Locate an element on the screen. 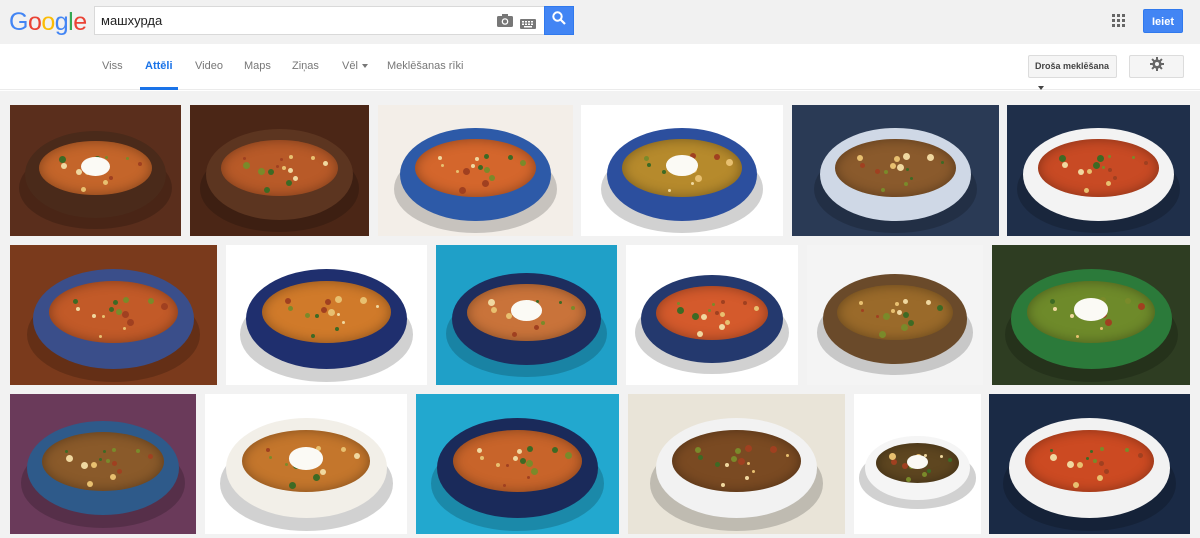 This screenshot has width=1200, height=538. tab-more-label: Vēl is located at coordinates (350, 66).